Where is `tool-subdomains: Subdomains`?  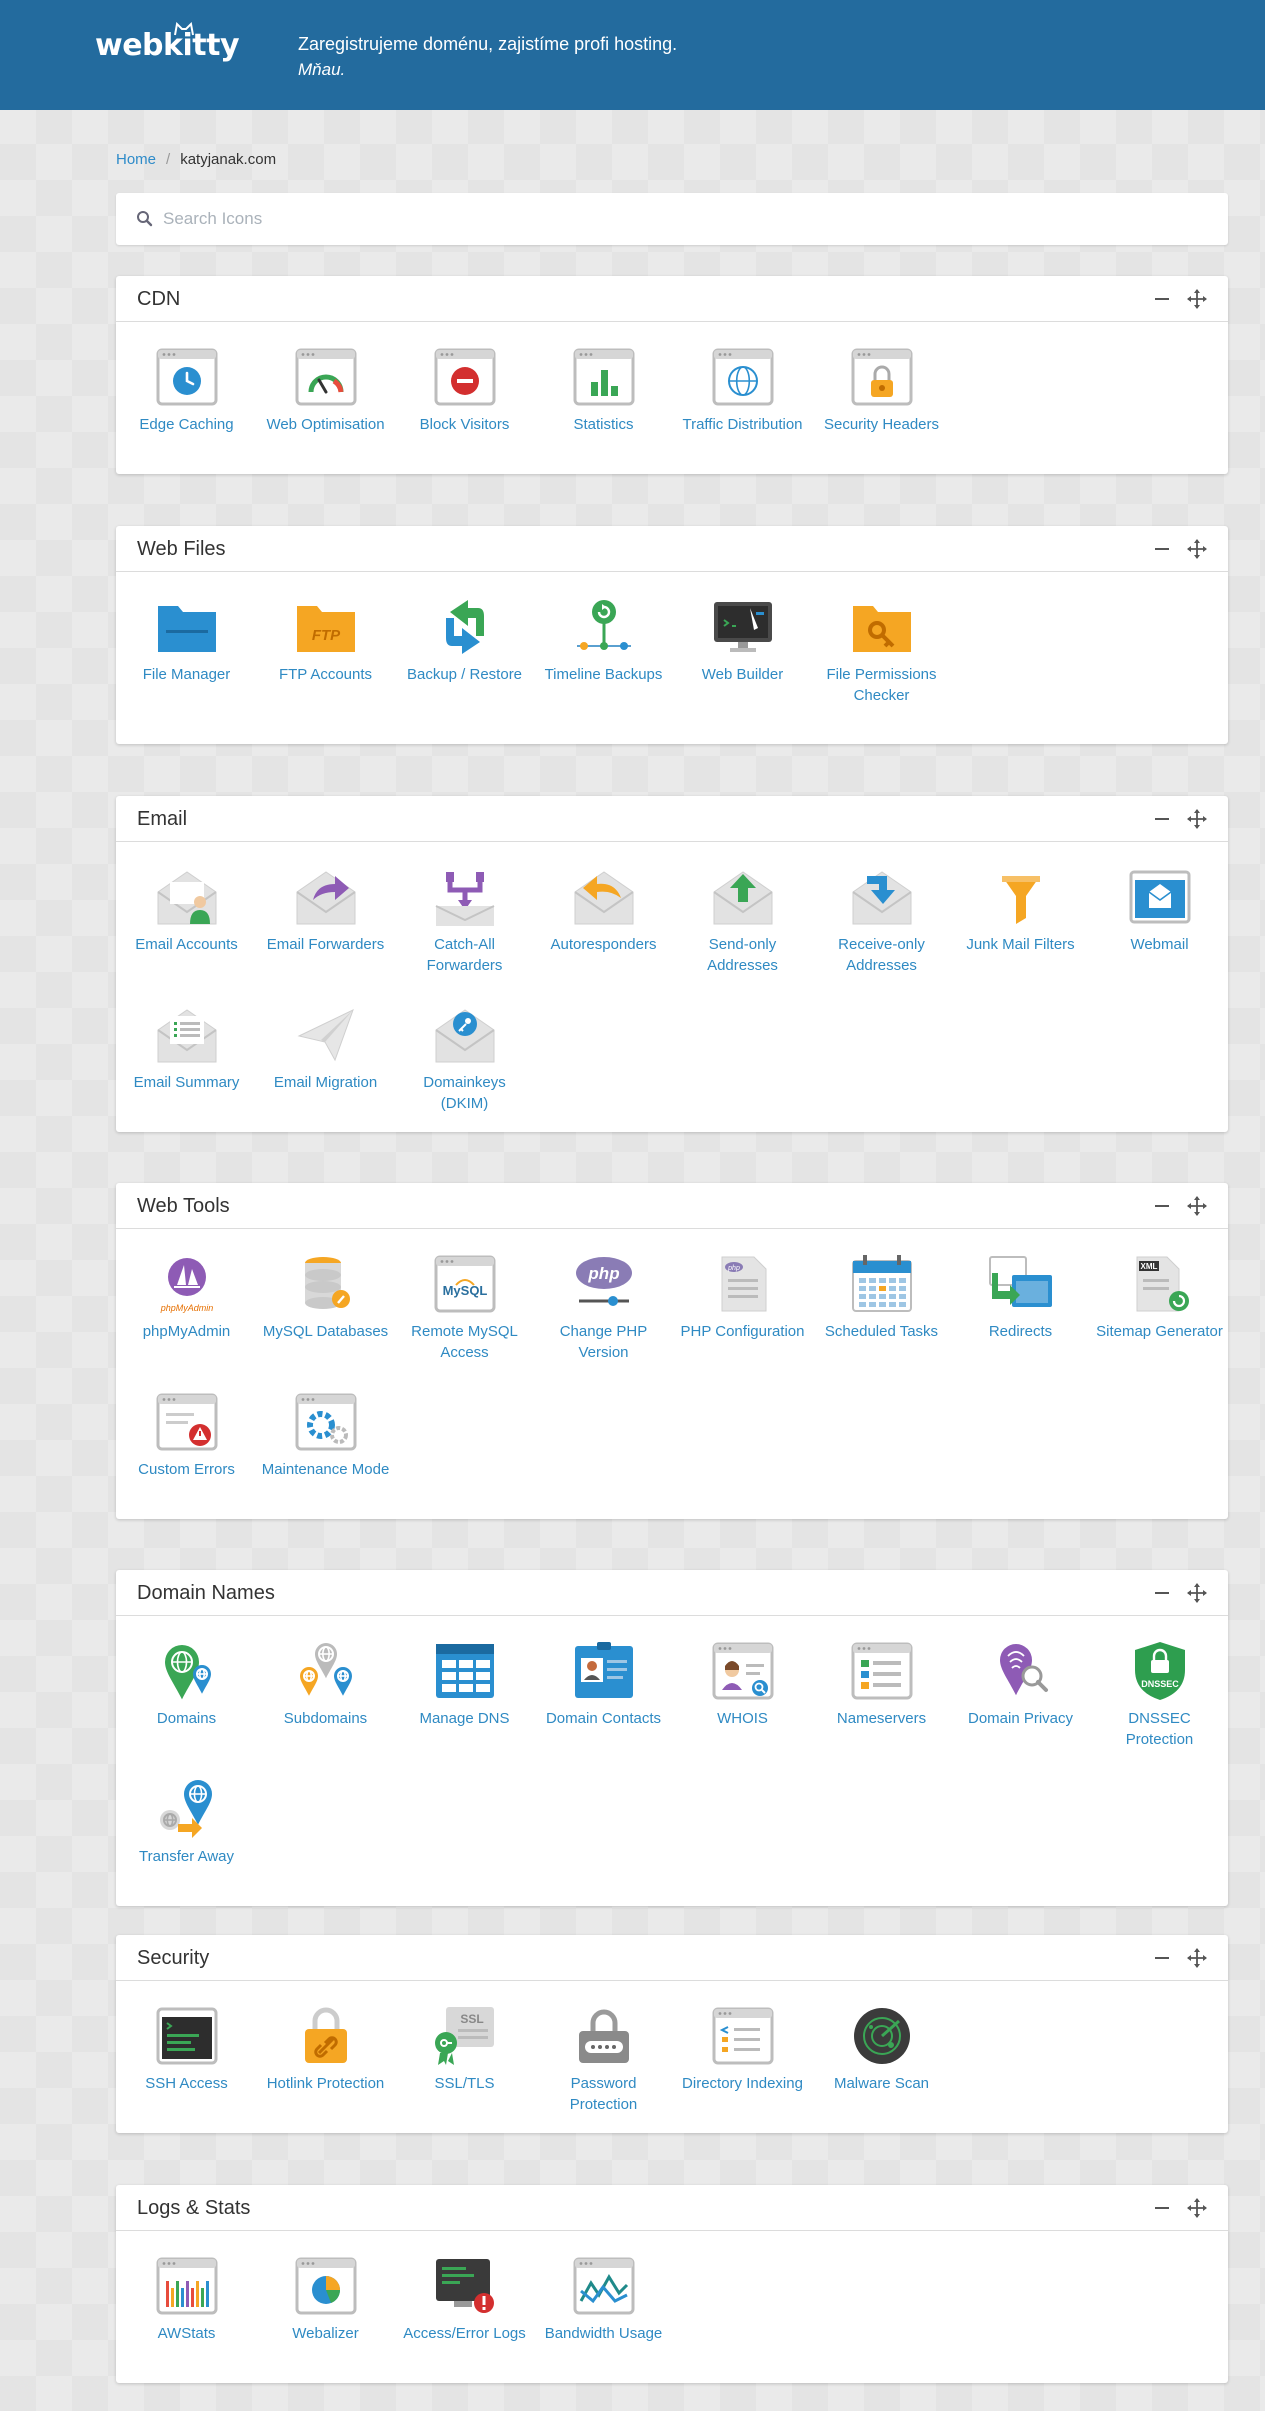
tool-subdomains: Subdomains is located at coordinates (325, 1682).